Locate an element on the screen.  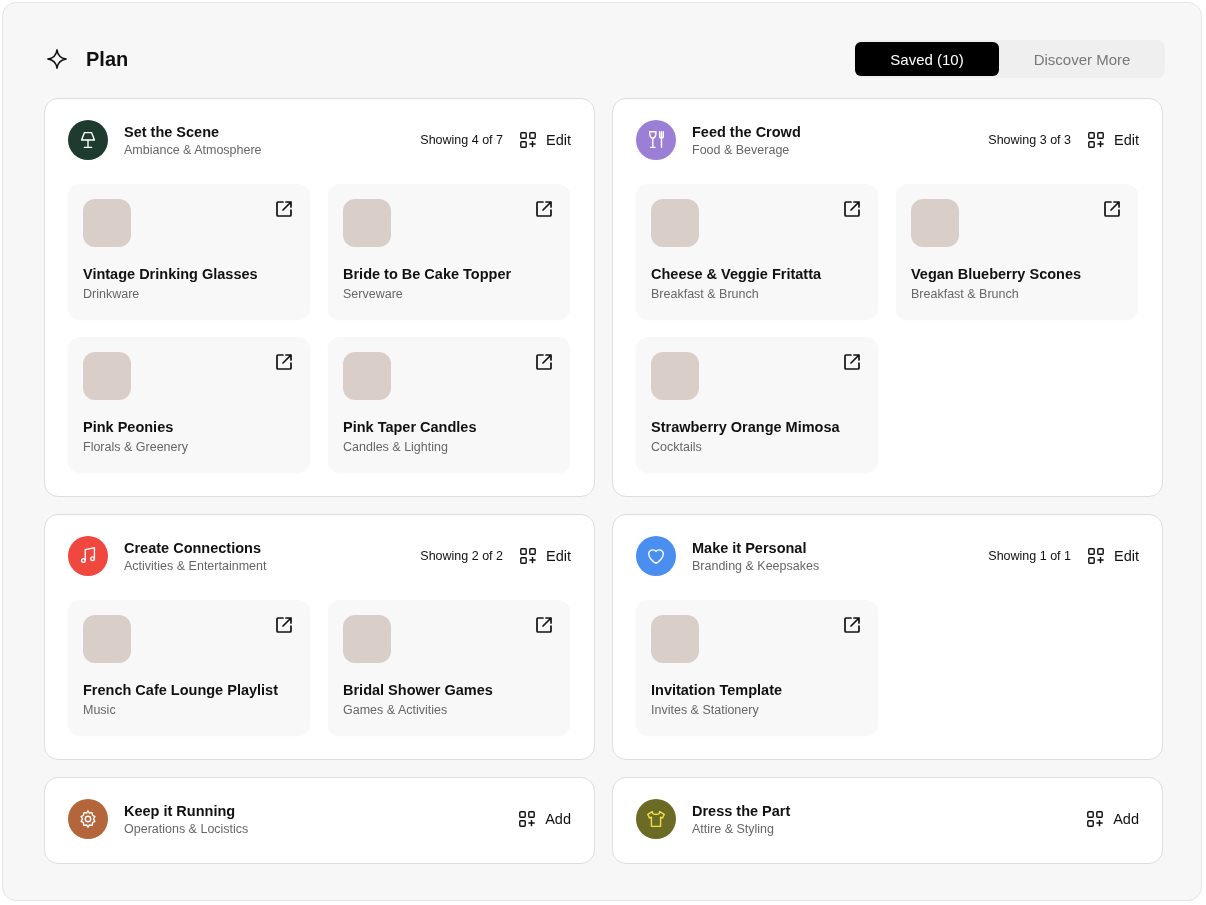
item-title: Cheese & Veggie Fritatta is located at coordinates (737, 274).